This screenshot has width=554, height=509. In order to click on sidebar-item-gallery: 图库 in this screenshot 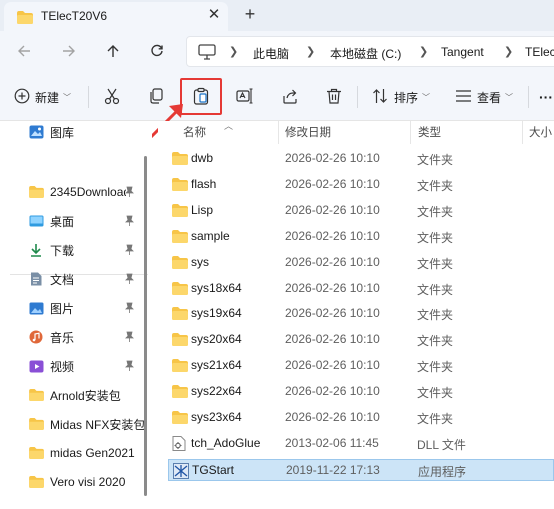, I will do `click(87, 132)`.